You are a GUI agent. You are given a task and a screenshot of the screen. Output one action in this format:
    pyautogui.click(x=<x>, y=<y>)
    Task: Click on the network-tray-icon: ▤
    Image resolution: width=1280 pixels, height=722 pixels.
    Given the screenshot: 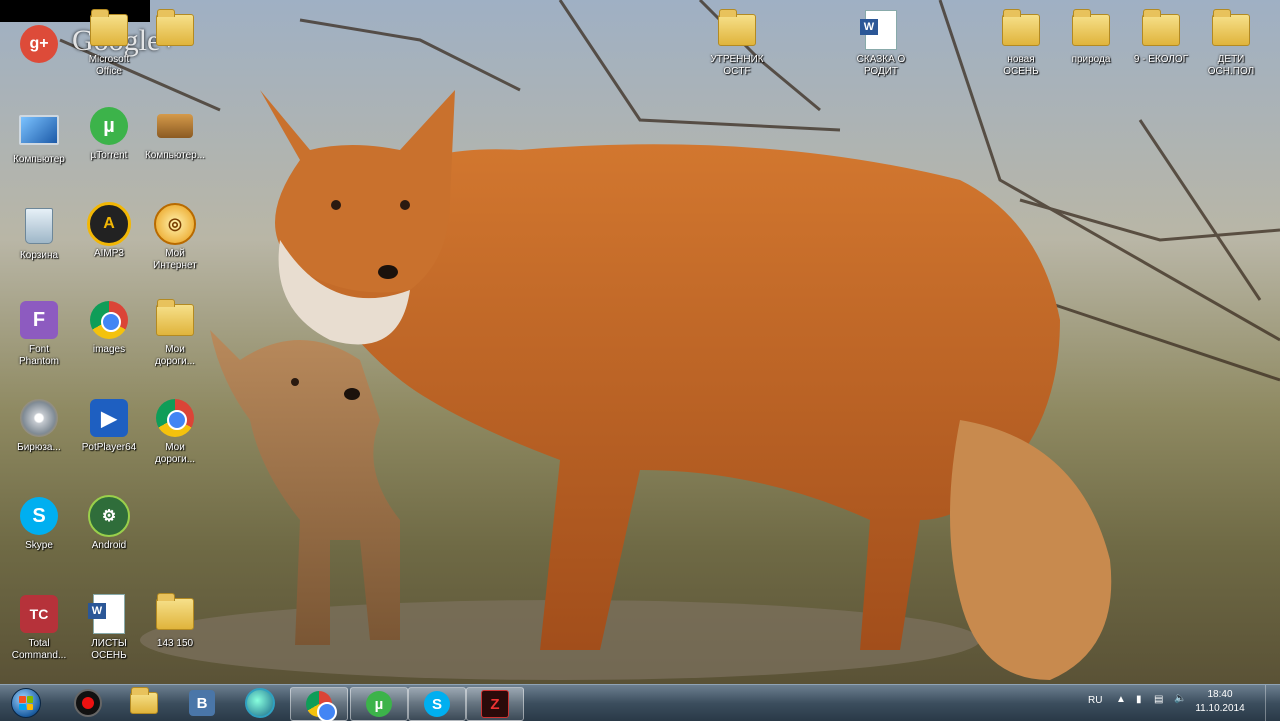 What is the action you would take?
    pyautogui.click(x=1158, y=699)
    